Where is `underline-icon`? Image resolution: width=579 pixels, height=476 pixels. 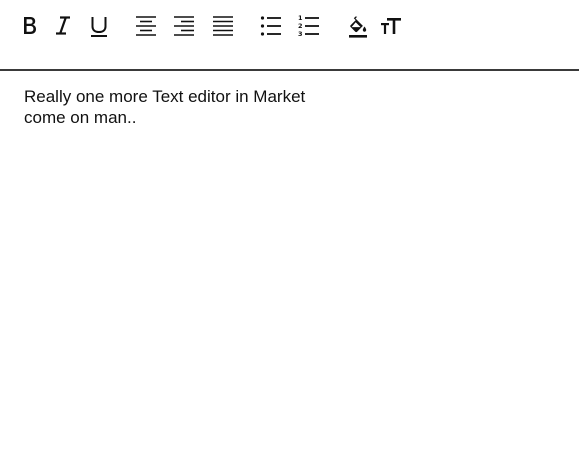 underline-icon is located at coordinates (99, 27).